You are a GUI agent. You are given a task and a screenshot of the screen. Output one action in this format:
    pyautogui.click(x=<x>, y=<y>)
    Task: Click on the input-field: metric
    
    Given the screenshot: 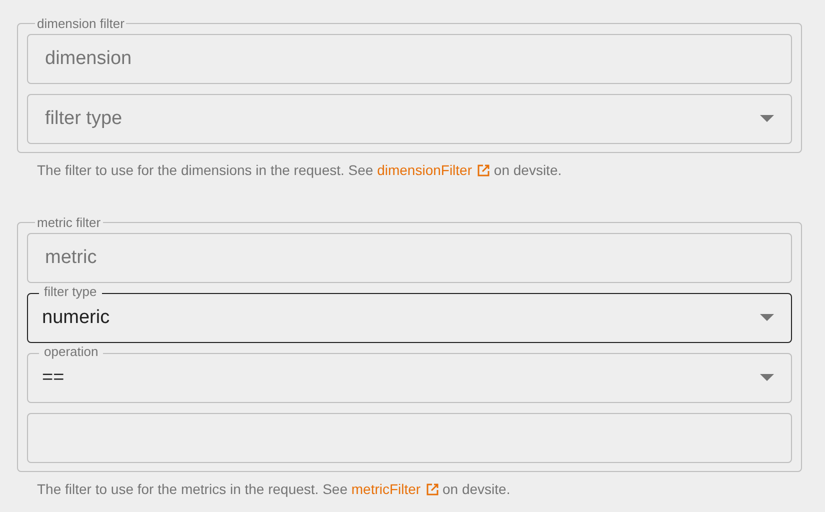 What is the action you would take?
    pyautogui.click(x=409, y=258)
    